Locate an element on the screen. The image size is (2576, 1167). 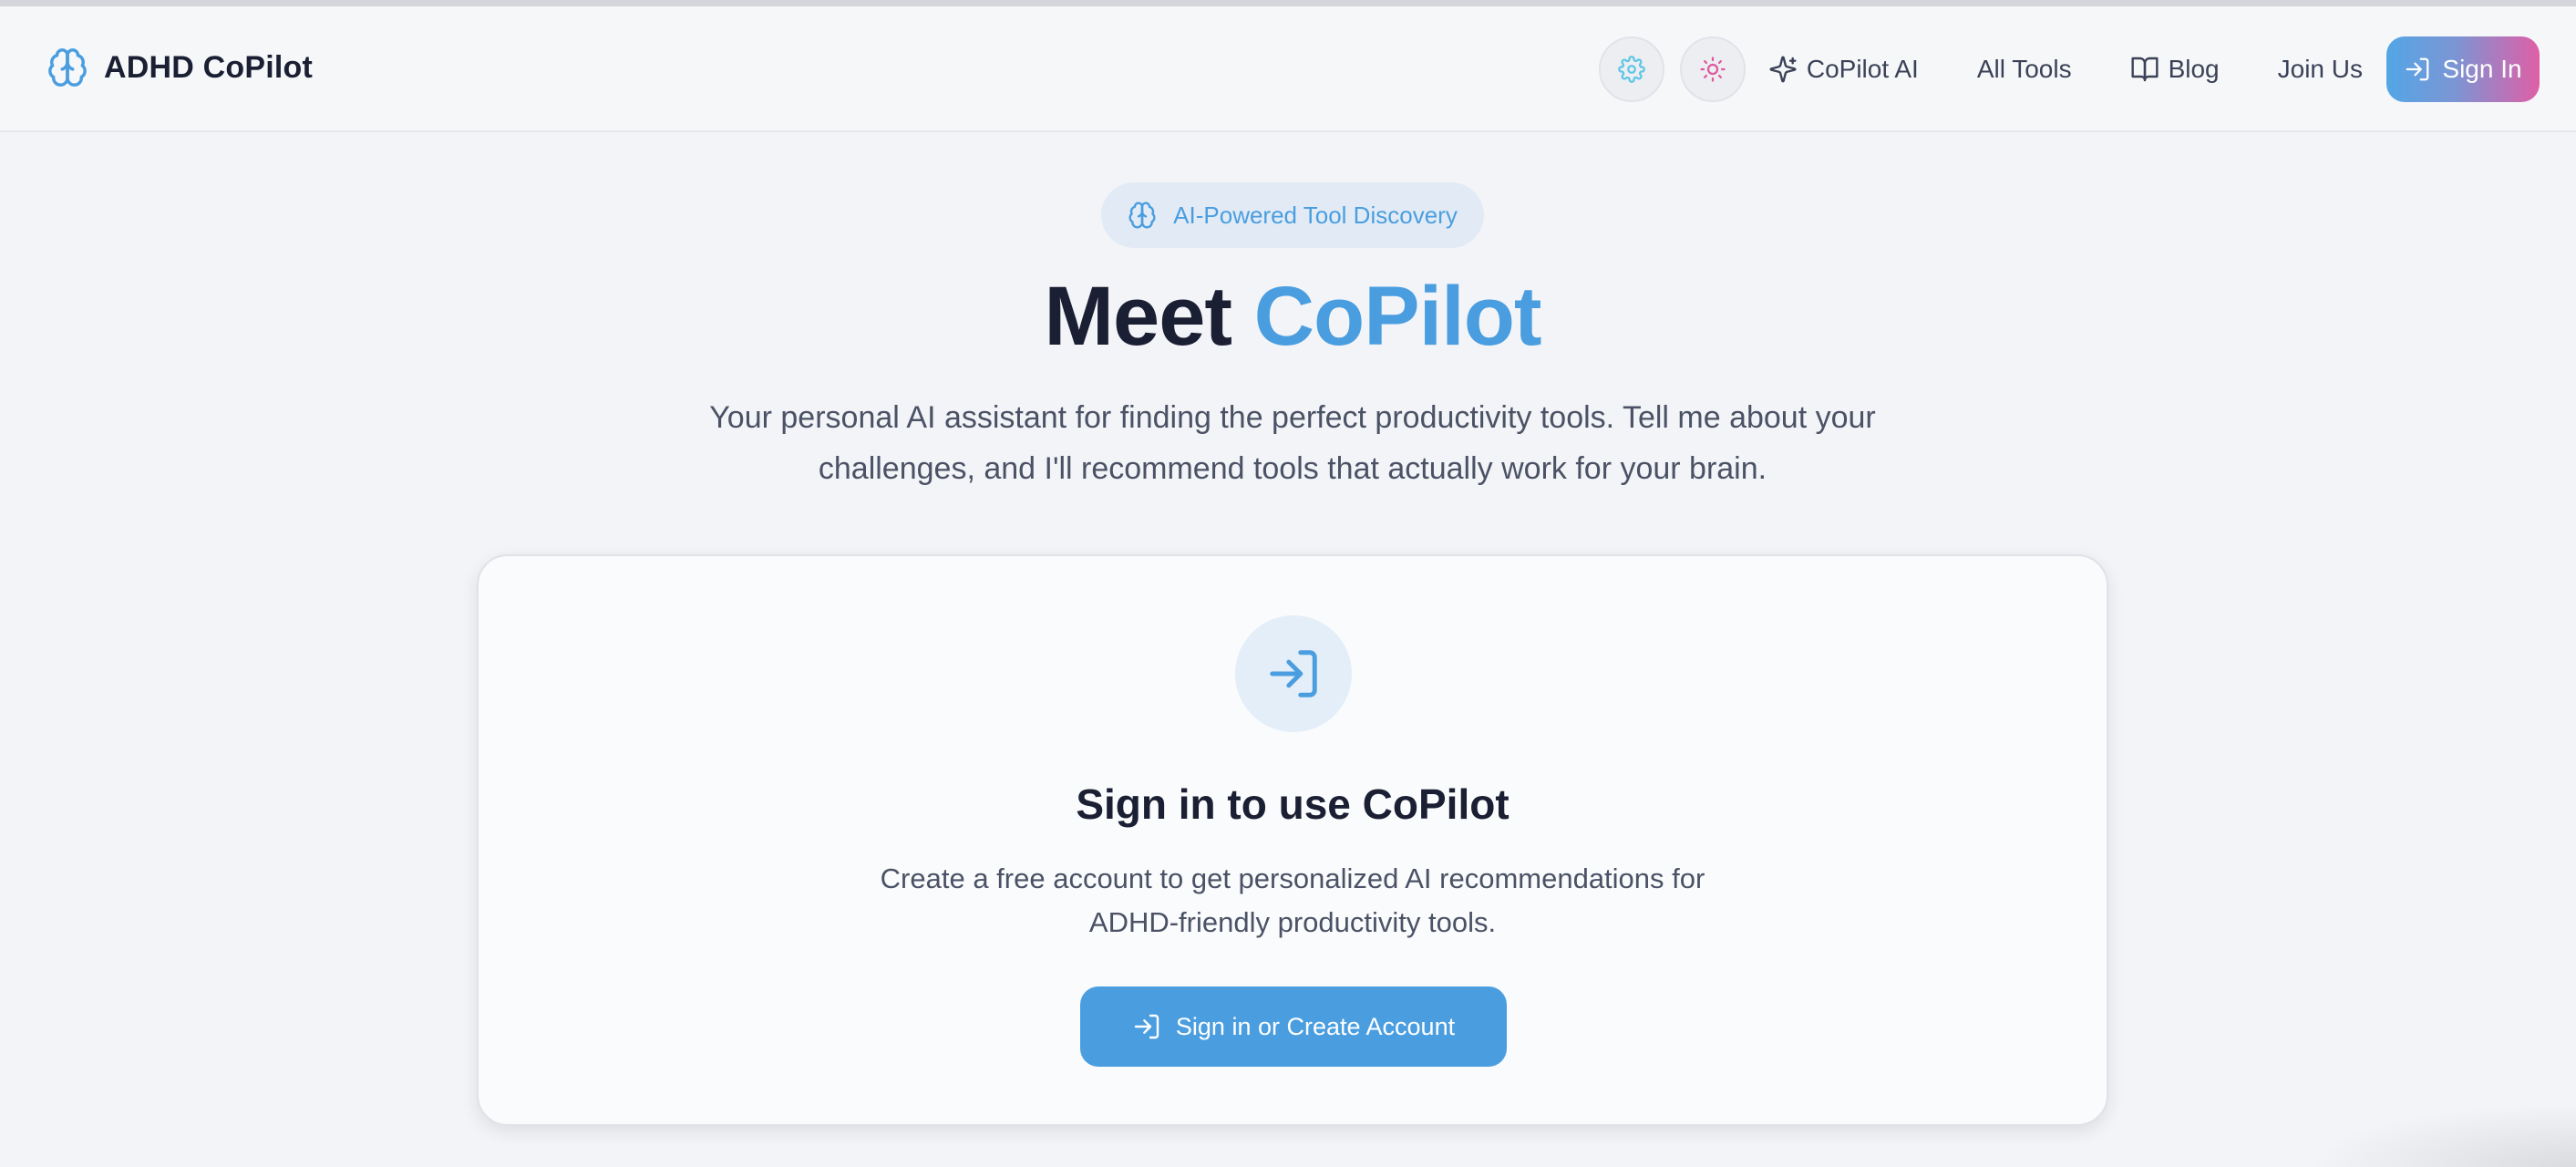
top-border is located at coordinates (1288, 3).